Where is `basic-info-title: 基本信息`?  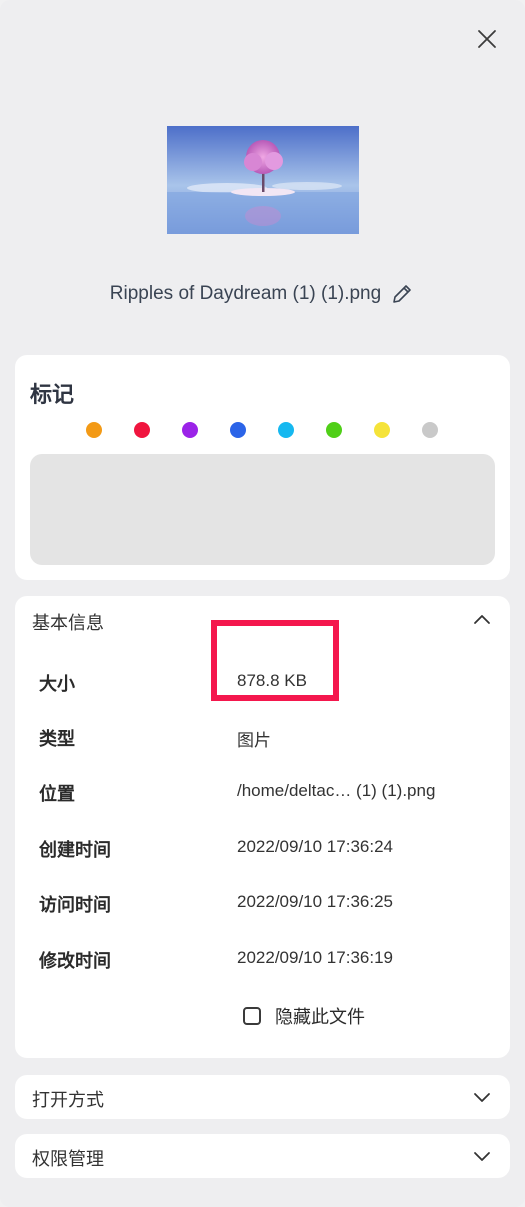
basic-info-title: 基本信息 is located at coordinates (68, 623).